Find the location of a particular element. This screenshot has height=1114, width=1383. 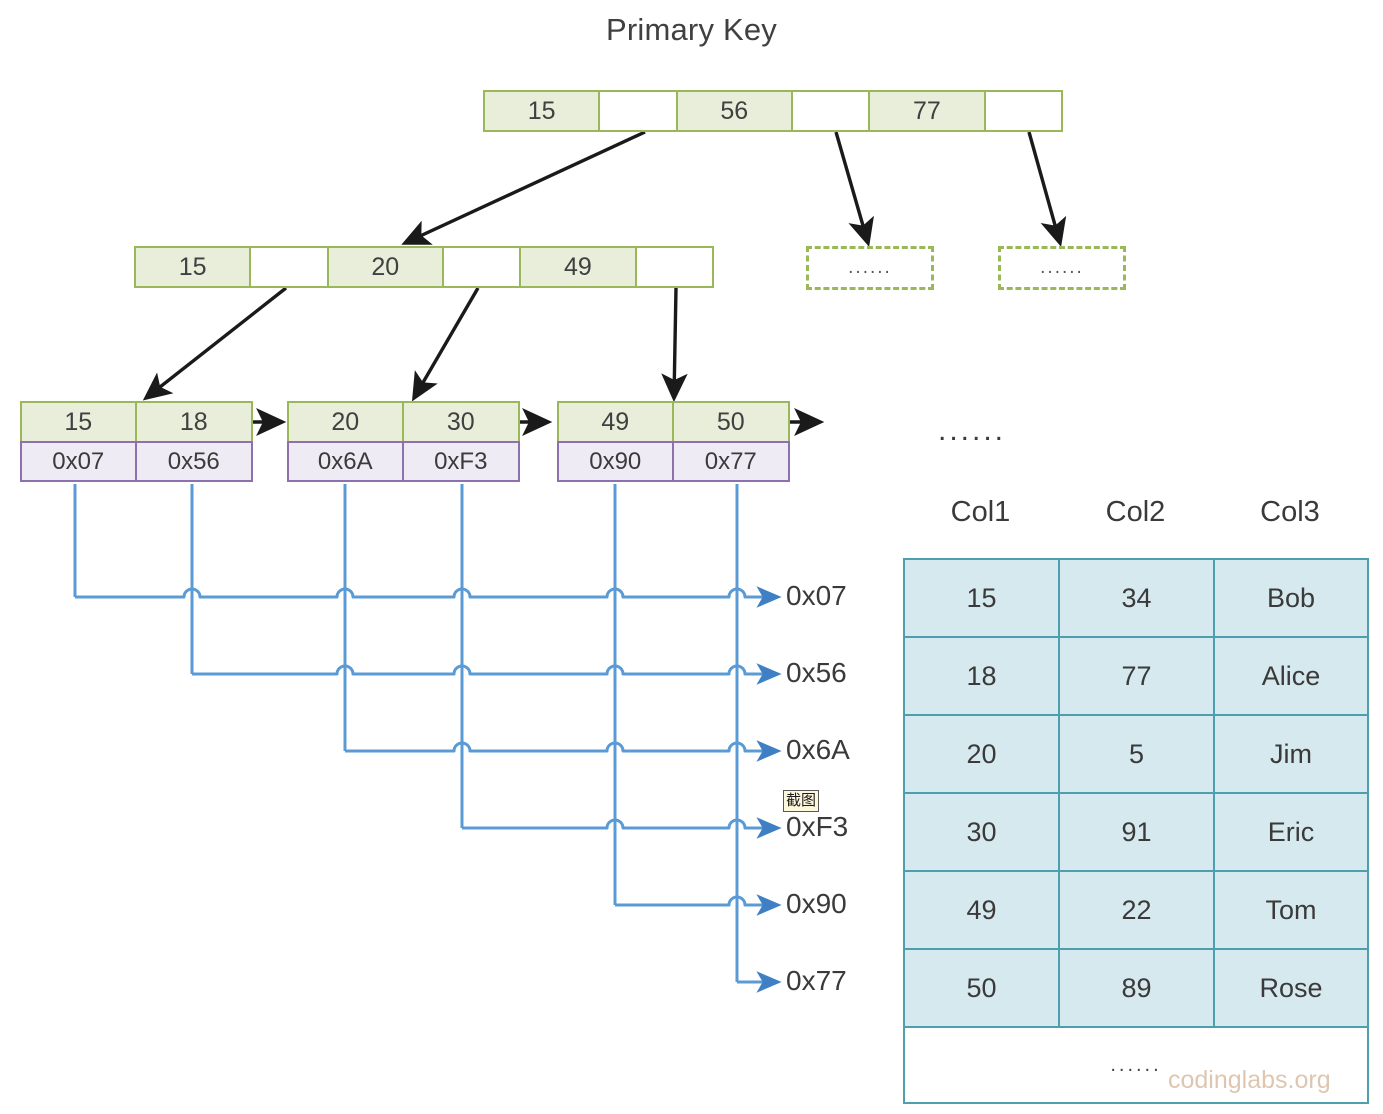

leaf-3-pointer-0: 0x90 is located at coordinates (616, 461).